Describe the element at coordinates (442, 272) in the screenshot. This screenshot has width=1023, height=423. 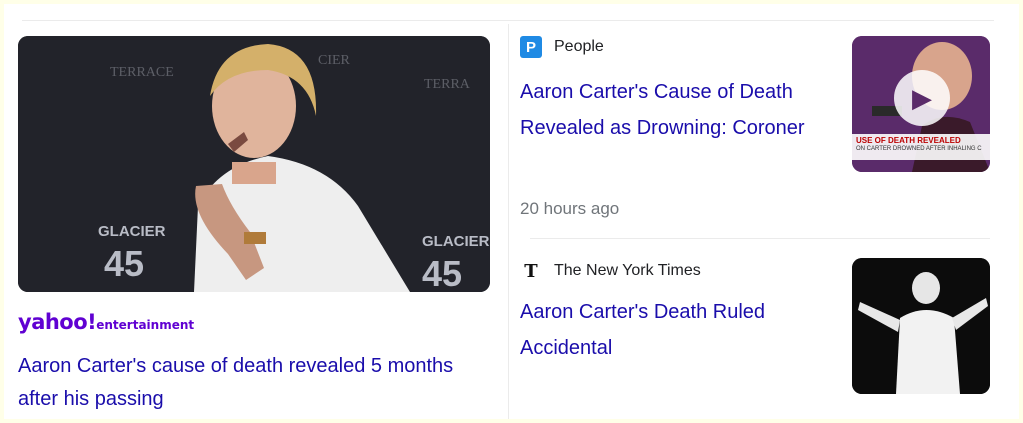
I see `banner-45-right: 45` at that location.